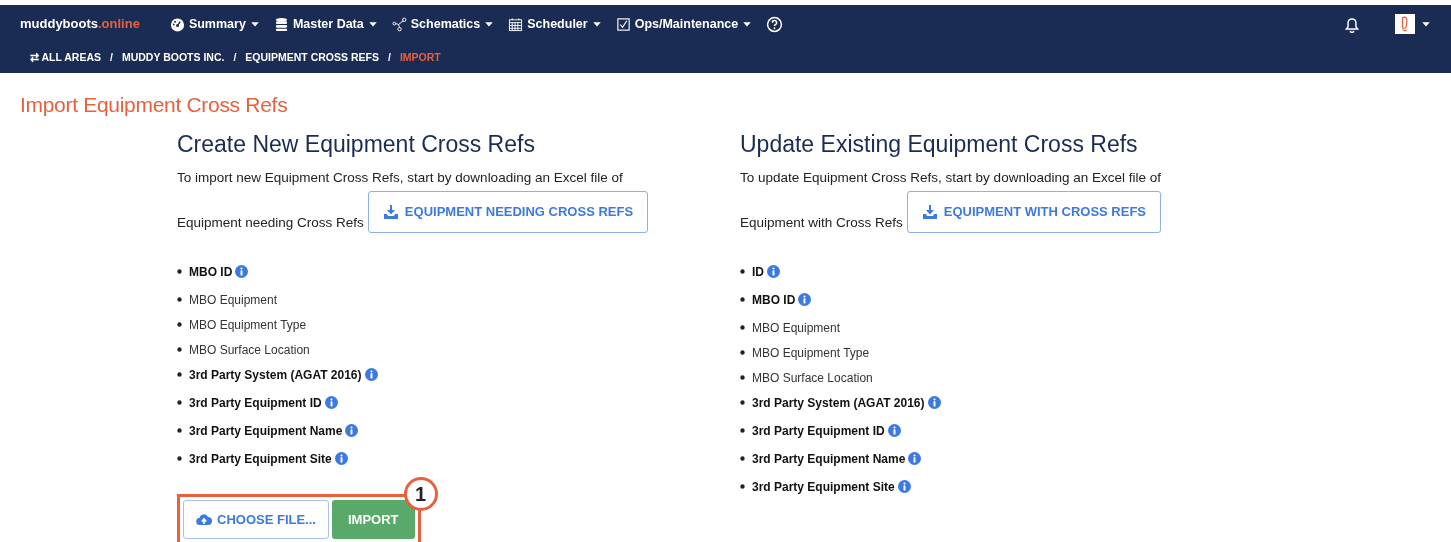 The height and width of the screenshot is (542, 1451). I want to click on nav-menu: Summary, so click(214, 24).